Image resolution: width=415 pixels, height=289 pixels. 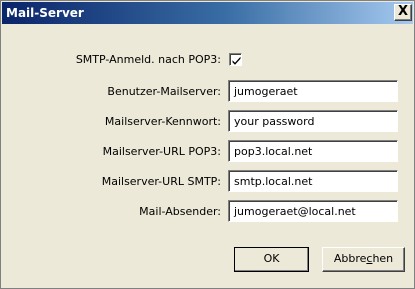 I want to click on cancel-label-pre: Abbre, so click(x=350, y=258).